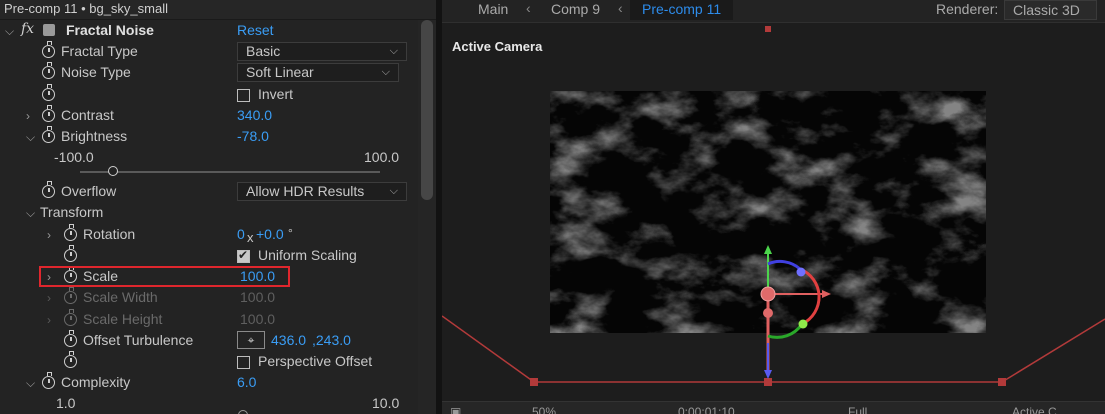 Image resolution: width=1105 pixels, height=414 pixels. What do you see at coordinates (164, 276) in the screenshot?
I see `scale-highlight-box` at bounding box center [164, 276].